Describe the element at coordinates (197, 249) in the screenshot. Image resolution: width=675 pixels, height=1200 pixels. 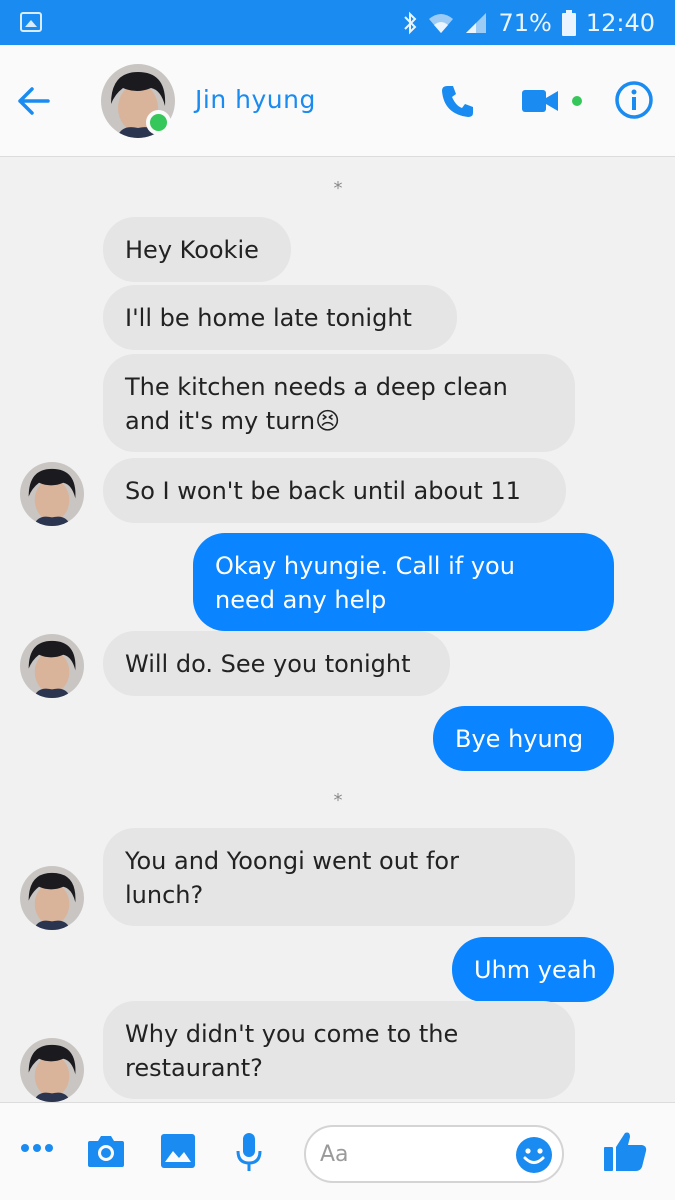
I see `message-bubble-incoming: Hey Kookie` at that location.